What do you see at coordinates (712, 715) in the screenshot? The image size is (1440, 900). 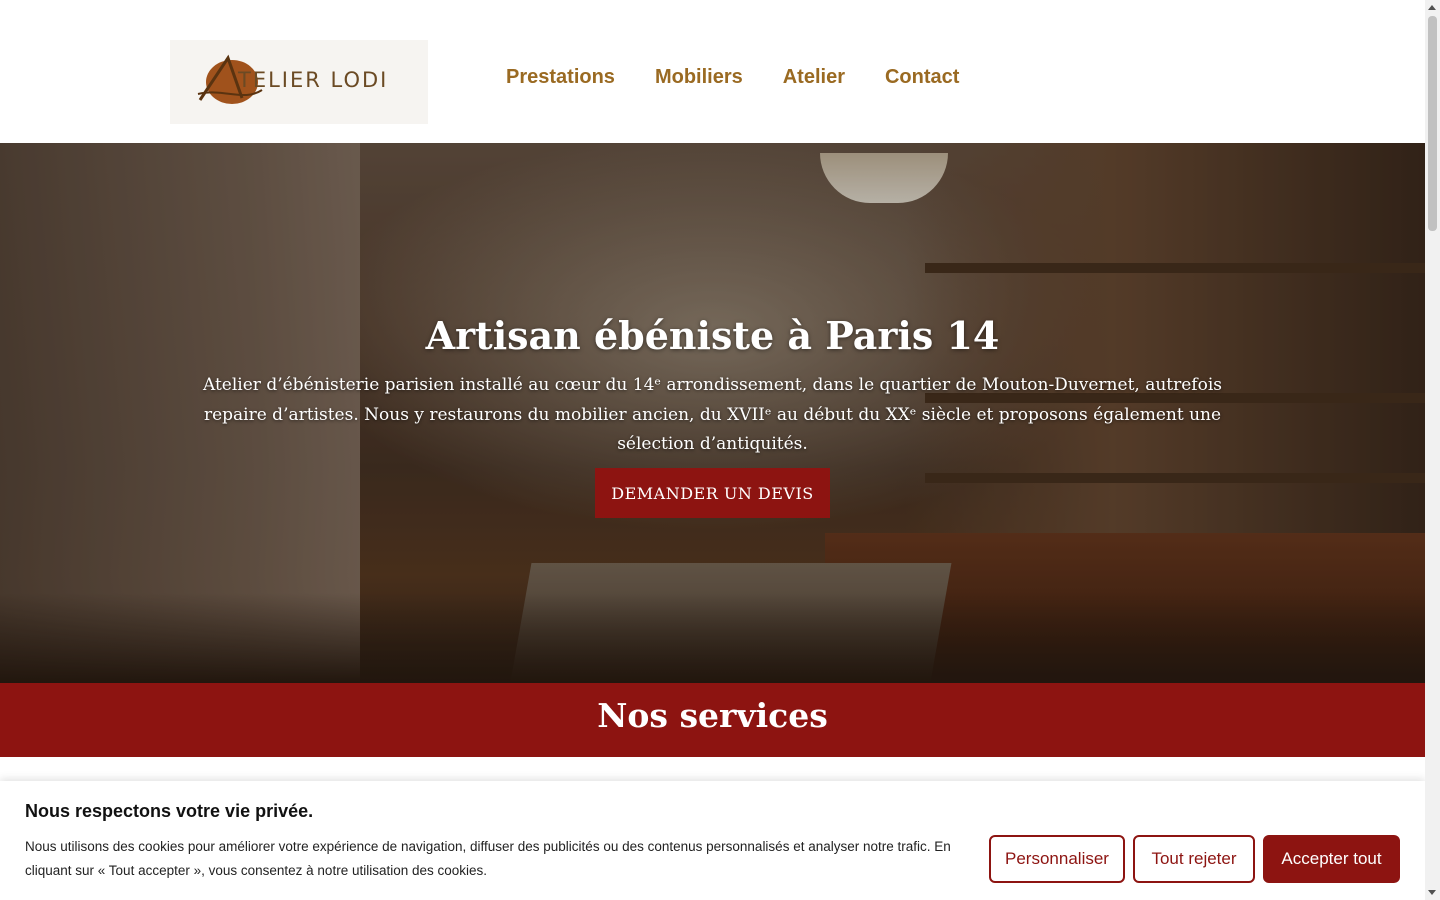 I see `services-title: Nos services` at bounding box center [712, 715].